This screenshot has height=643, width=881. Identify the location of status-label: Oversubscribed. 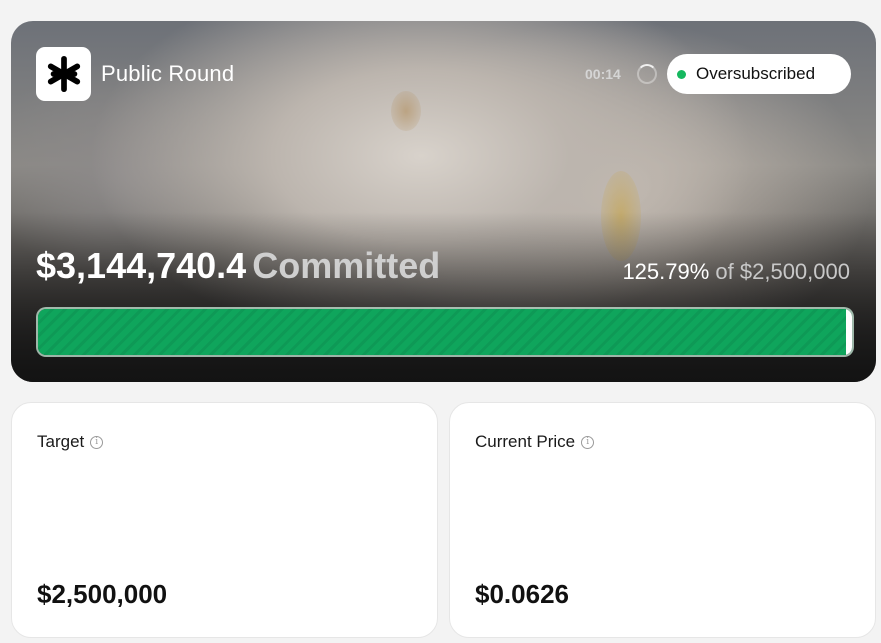
(756, 73).